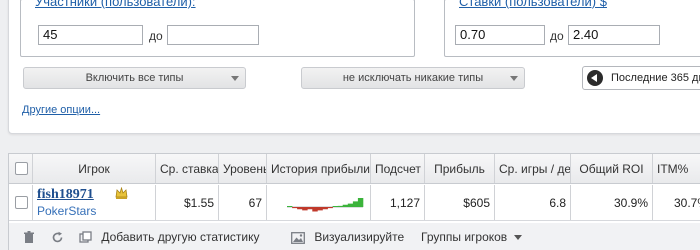 The height and width of the screenshot is (250, 700). Describe the element at coordinates (533, 168) in the screenshot. I see `col-avg-games: Ср. игры / день` at that location.